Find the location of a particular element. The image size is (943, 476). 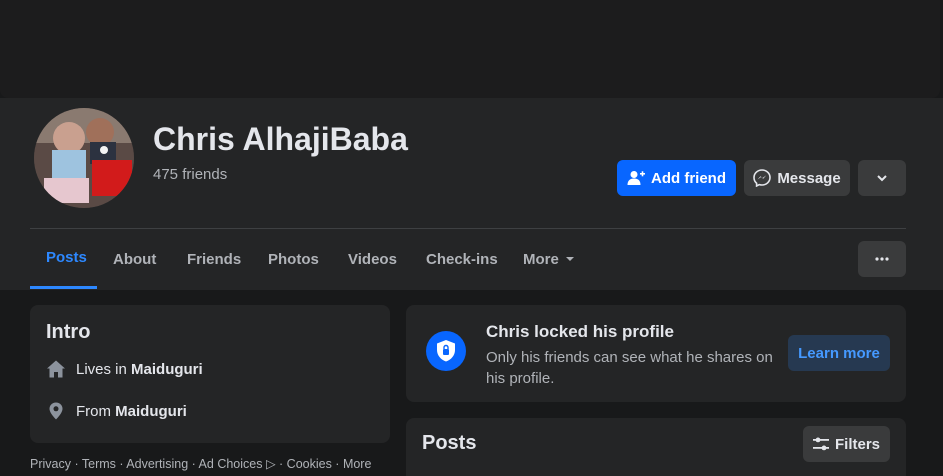

tabs-overflow-button is located at coordinates (882, 259).